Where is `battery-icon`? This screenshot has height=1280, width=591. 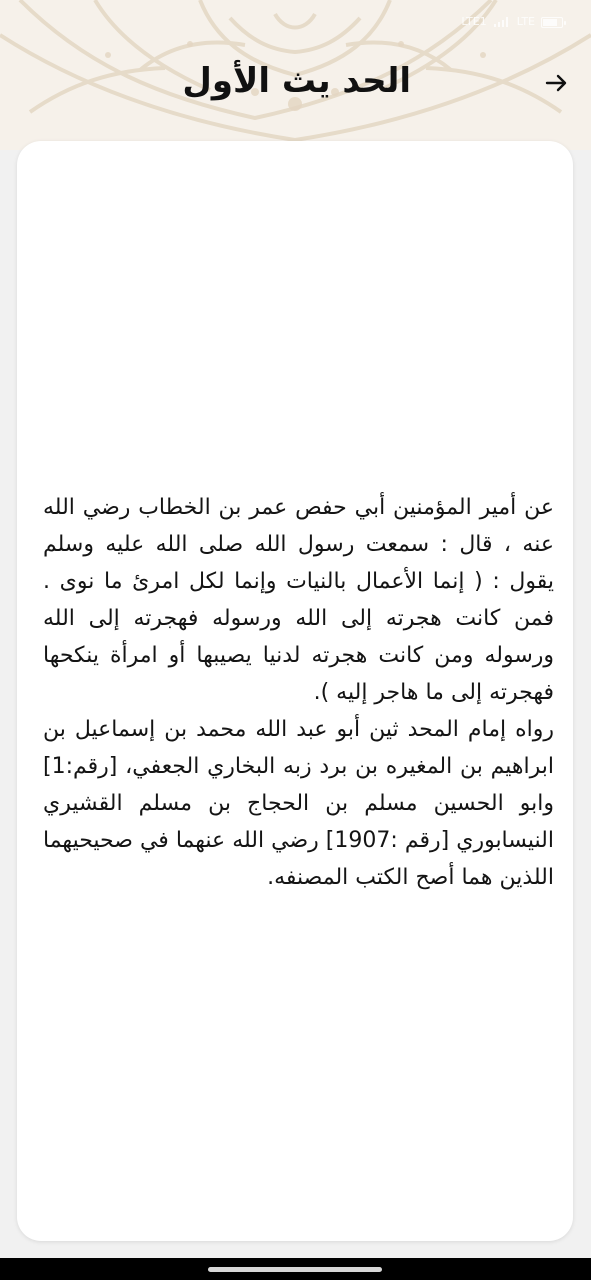 battery-icon is located at coordinates (553, 22).